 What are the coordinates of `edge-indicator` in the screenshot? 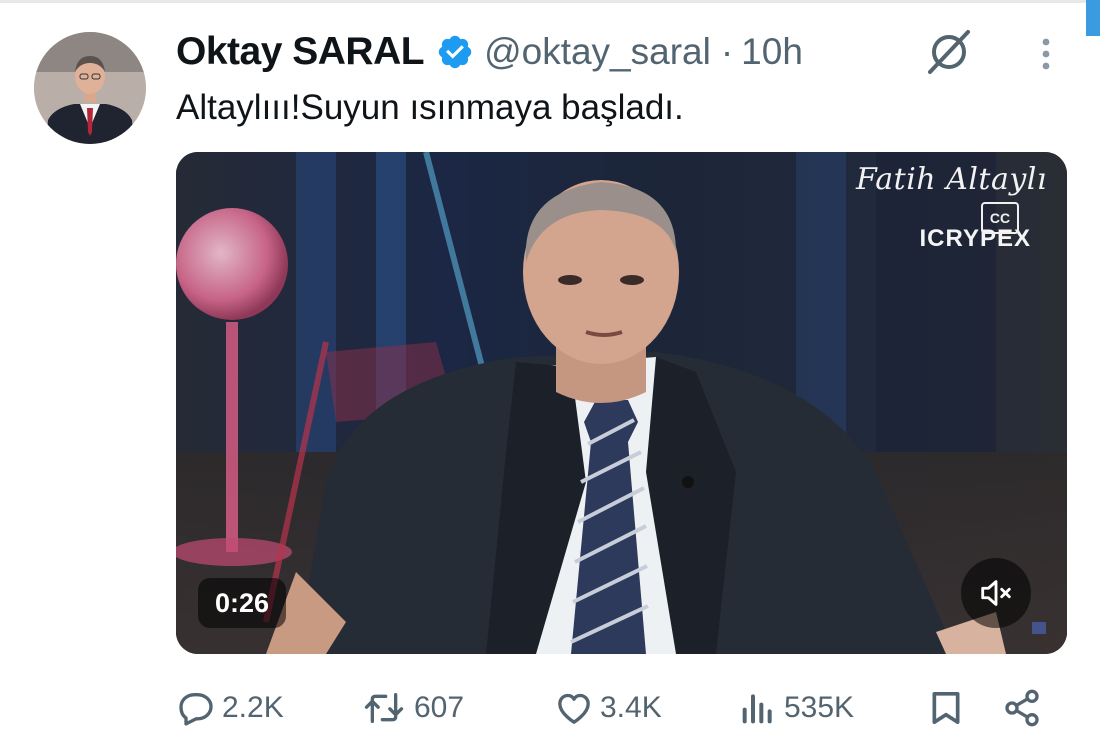 It's located at (1093, 18).